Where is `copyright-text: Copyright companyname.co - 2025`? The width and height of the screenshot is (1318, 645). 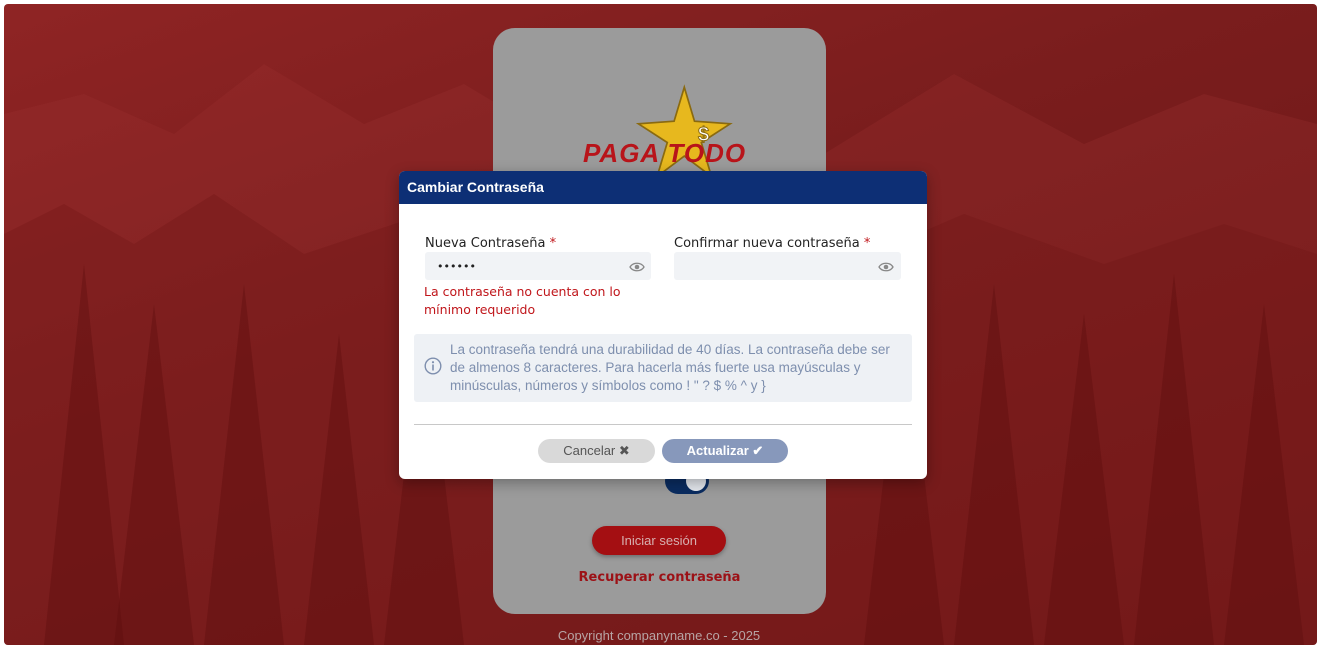 copyright-text: Copyright companyname.co - 2025 is located at coordinates (659, 635).